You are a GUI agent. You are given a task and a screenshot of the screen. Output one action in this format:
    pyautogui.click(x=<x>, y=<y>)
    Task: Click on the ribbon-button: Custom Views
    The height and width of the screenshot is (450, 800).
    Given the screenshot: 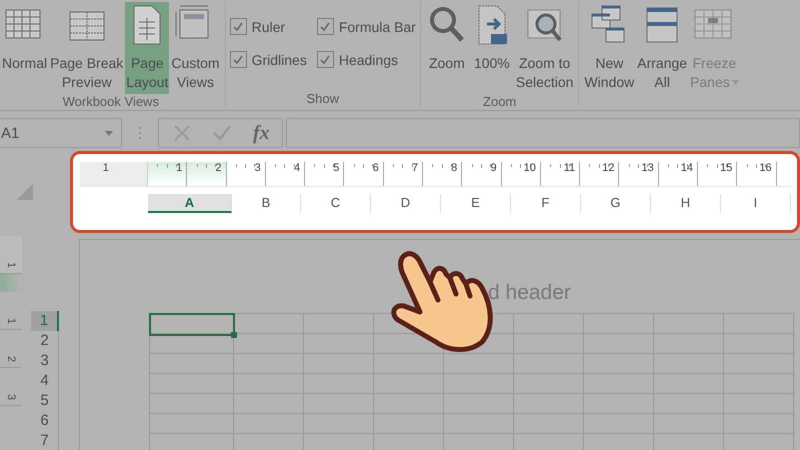 What is the action you would take?
    pyautogui.click(x=195, y=48)
    